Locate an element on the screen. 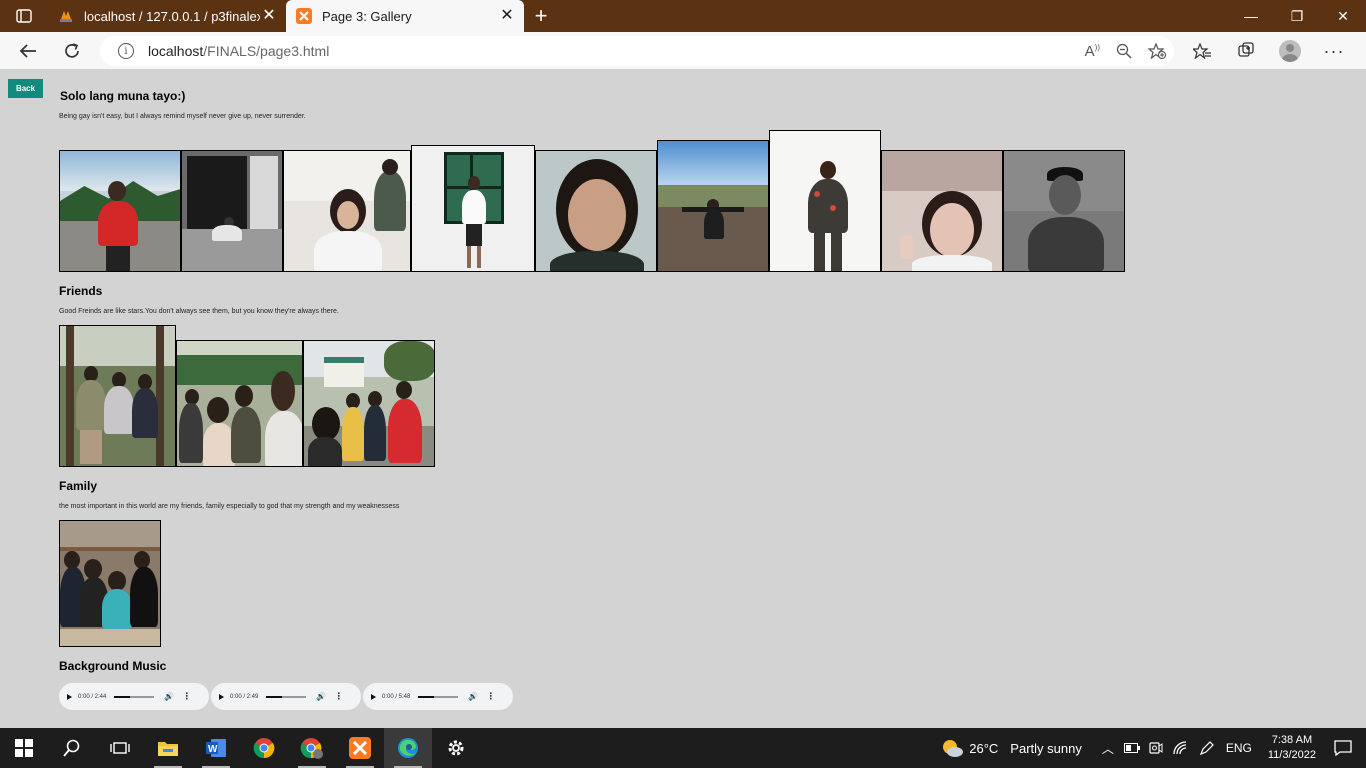 Image resolution: width=1366 pixels, height=768 pixels. battery-icon is located at coordinates (1131, 748).